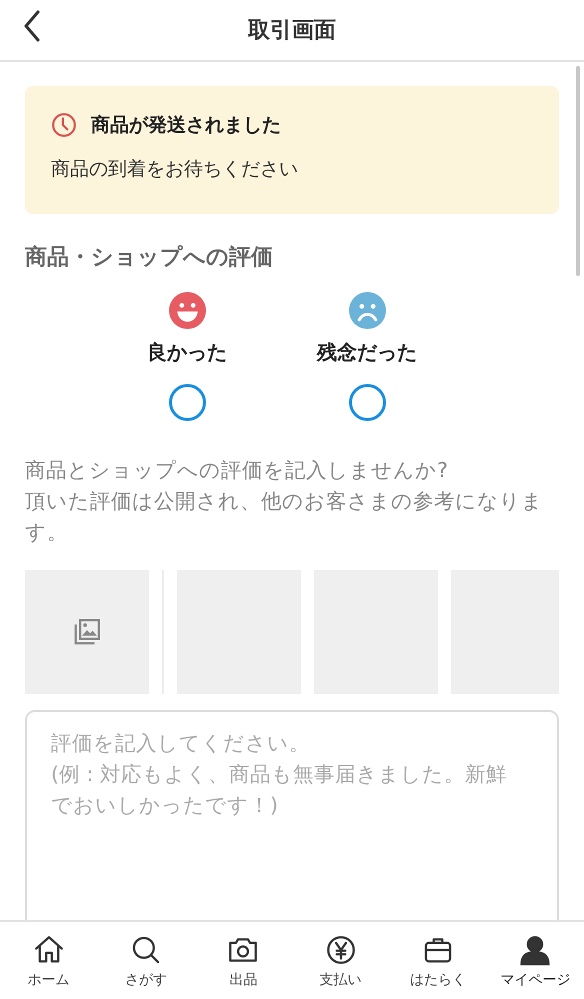 The height and width of the screenshot is (999, 584). What do you see at coordinates (292, 31) in the screenshot?
I see `page-title: 取引画面` at bounding box center [292, 31].